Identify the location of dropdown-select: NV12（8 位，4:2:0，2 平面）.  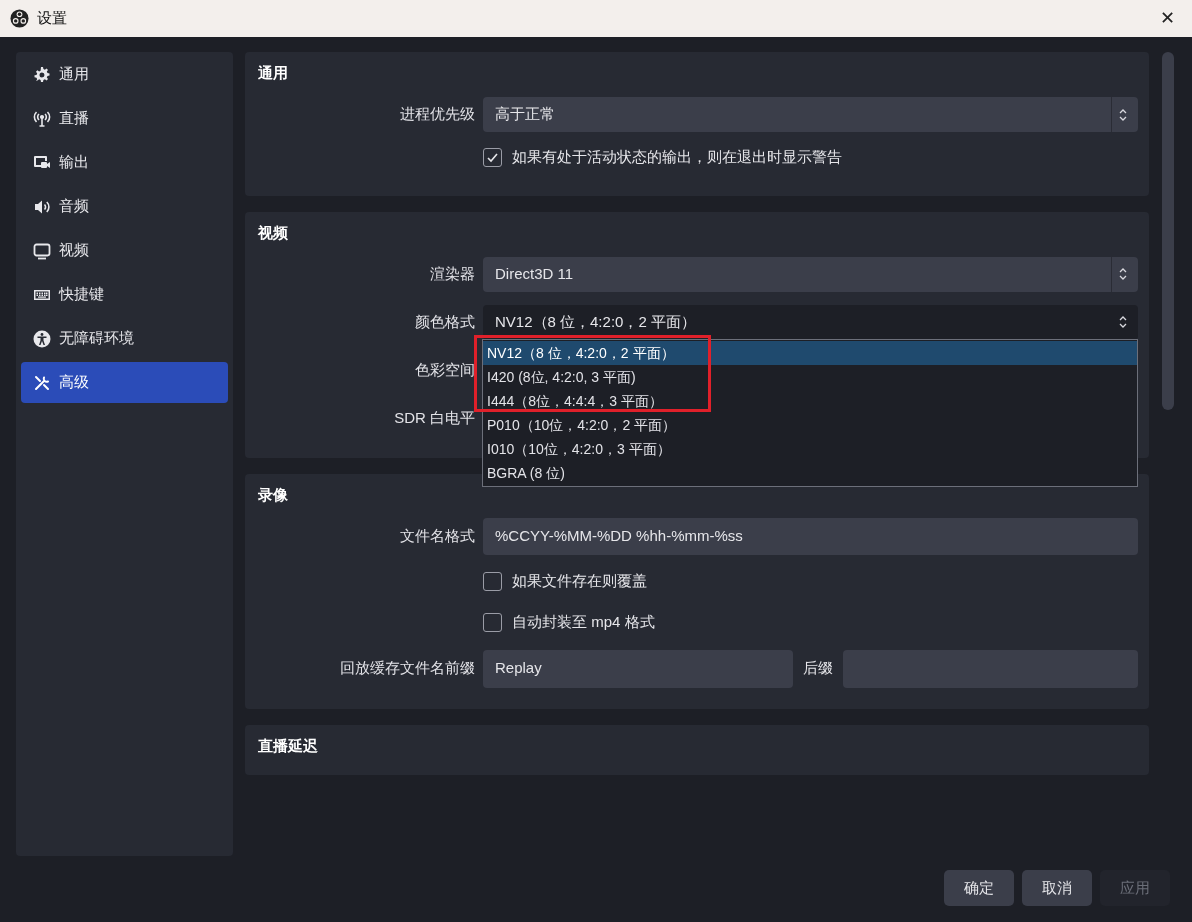
(810, 322).